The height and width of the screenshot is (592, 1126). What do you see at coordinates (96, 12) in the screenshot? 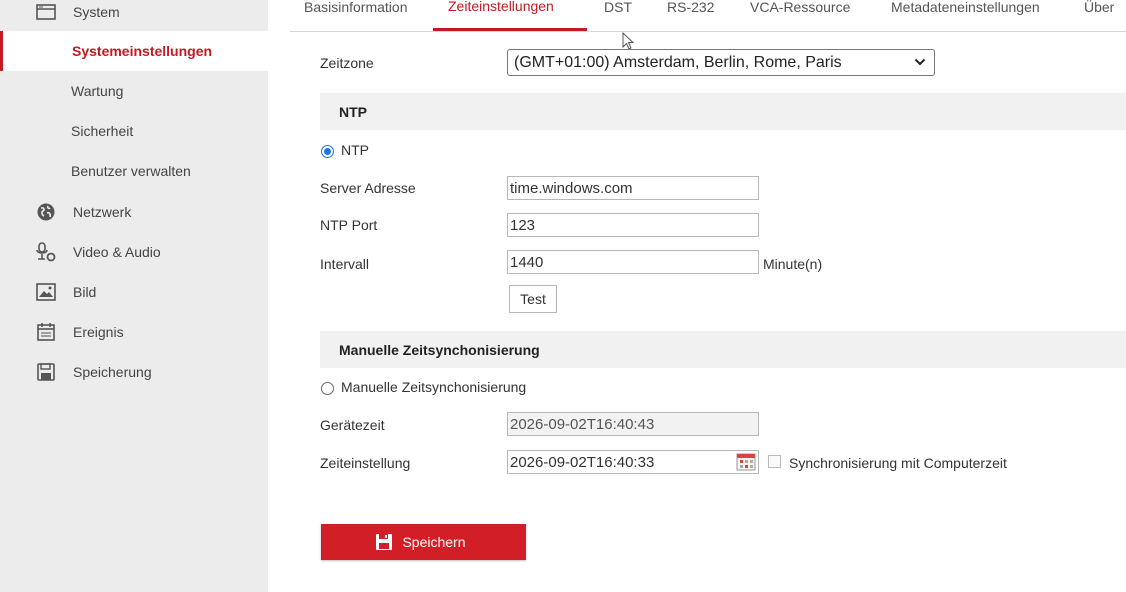
I see `sidebar-item-label: System` at bounding box center [96, 12].